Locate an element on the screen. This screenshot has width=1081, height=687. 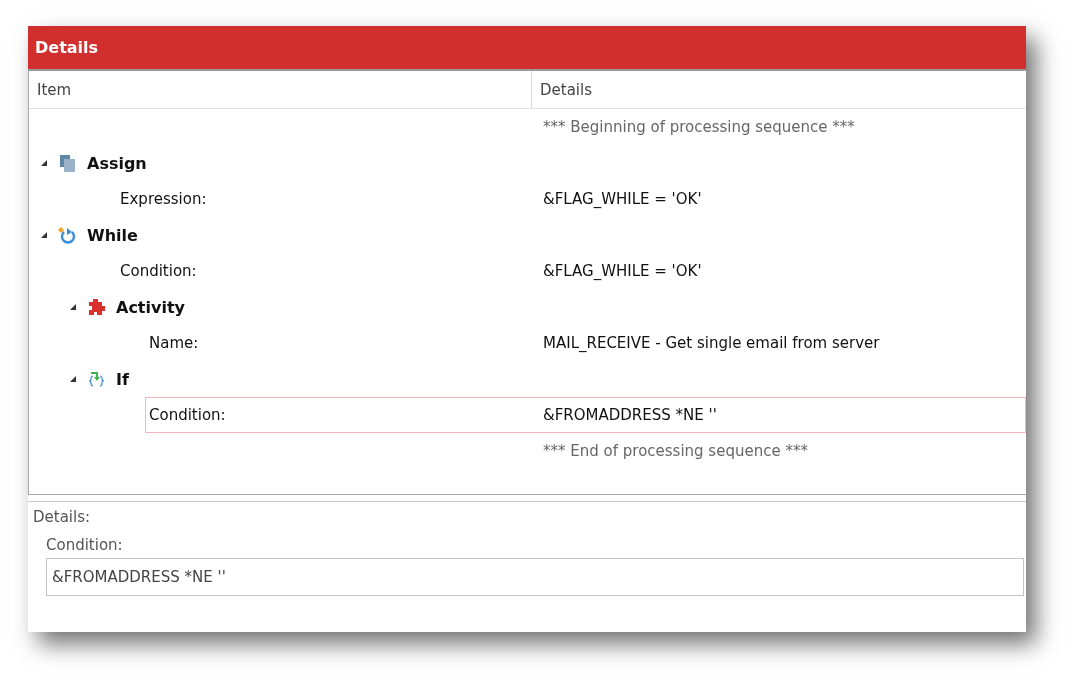
tree-row: Expression: &FLAG_WHILE = 'OK' is located at coordinates (571, 199).